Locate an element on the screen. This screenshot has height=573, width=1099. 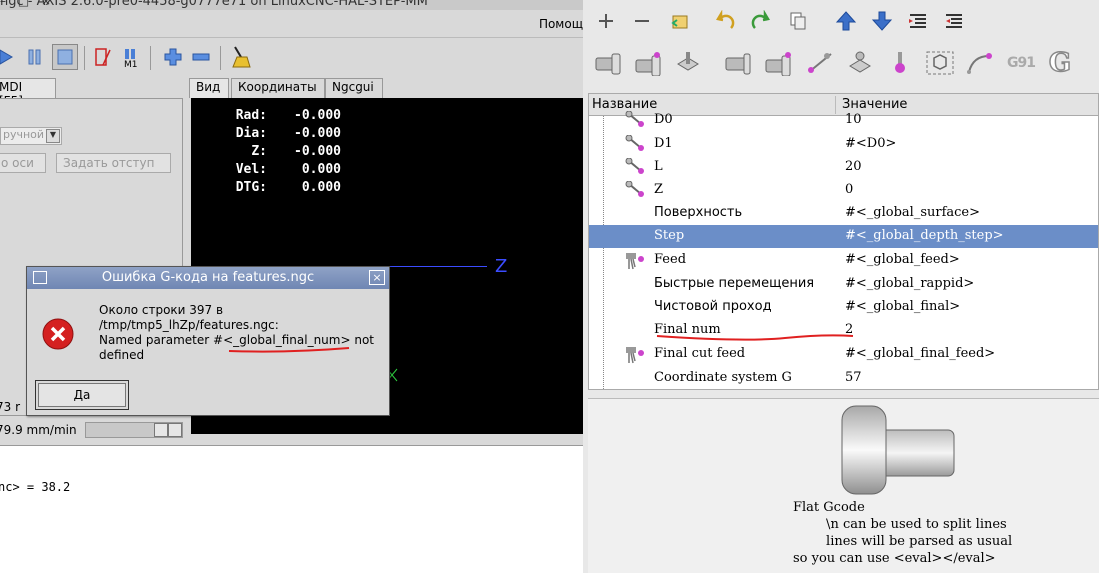
row-value: 10 is located at coordinates (853, 119).